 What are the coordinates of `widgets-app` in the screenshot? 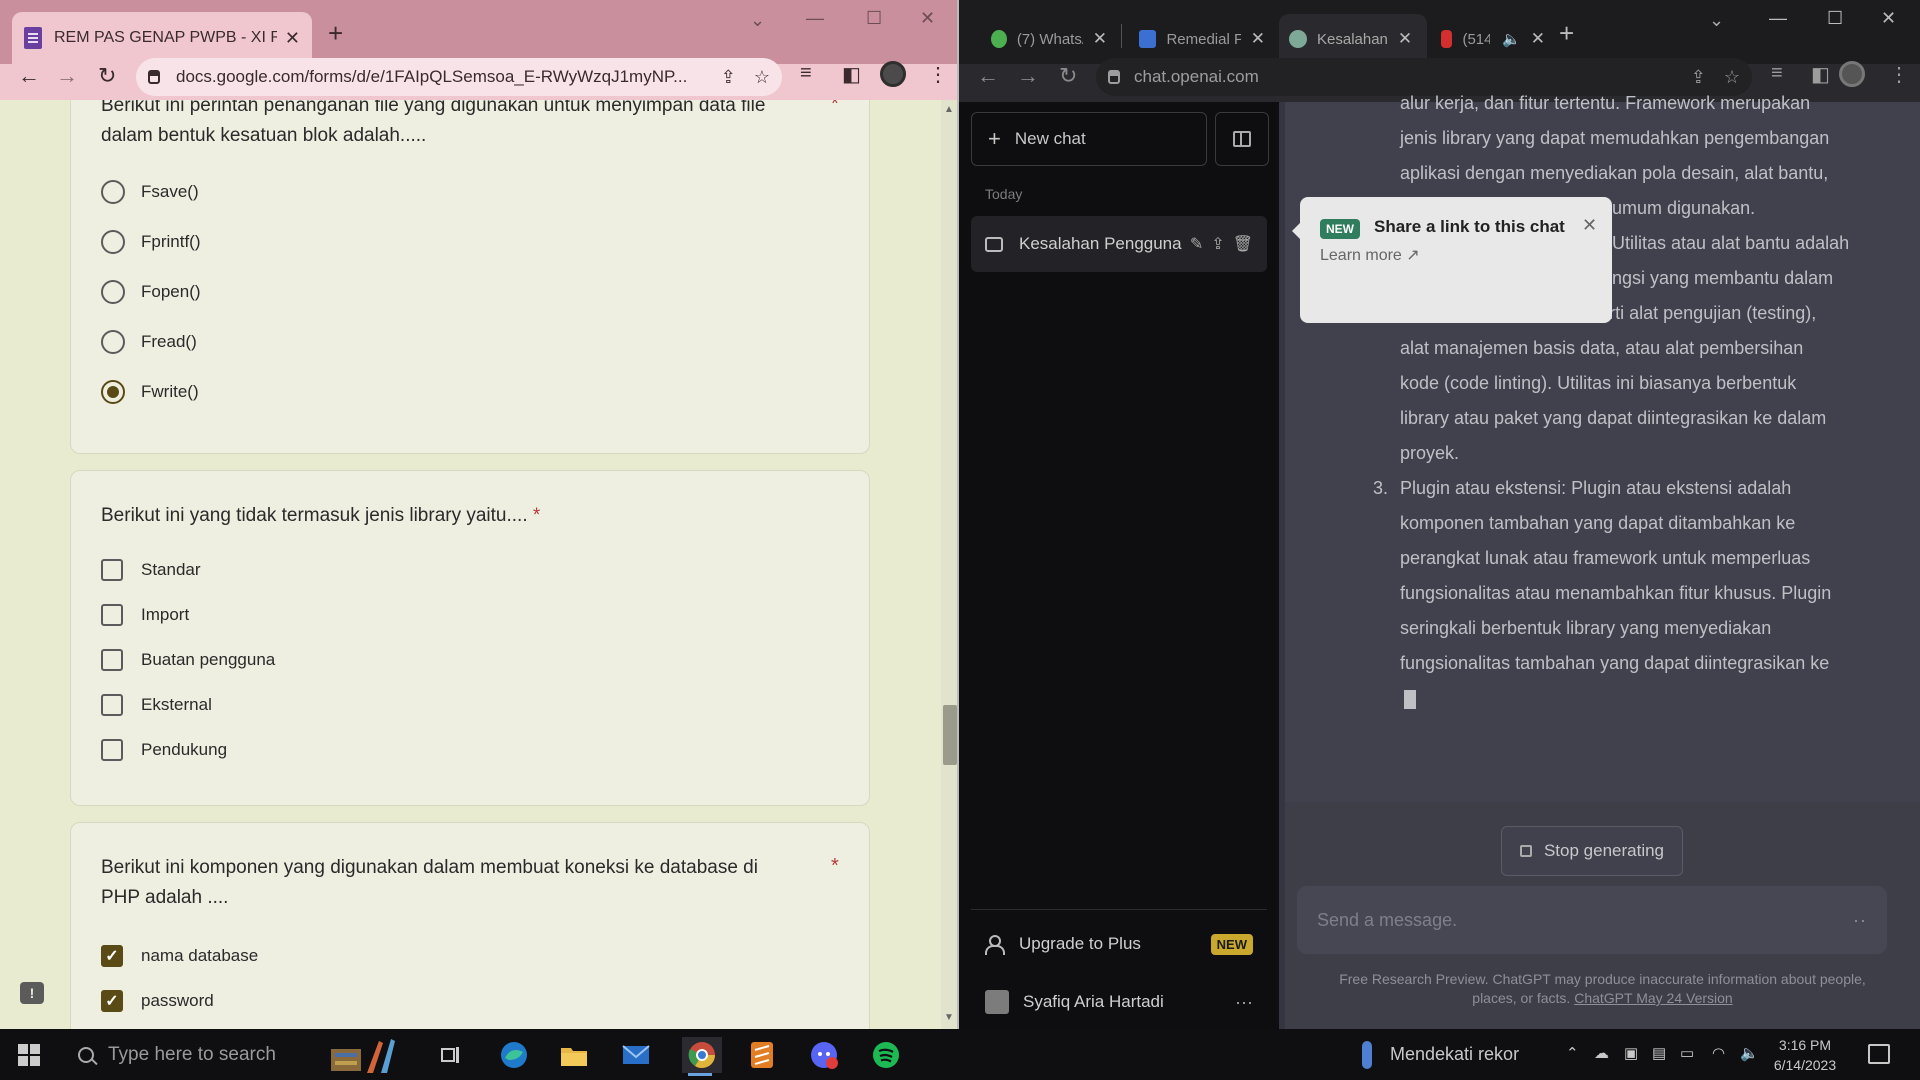 It's located at (362, 1055).